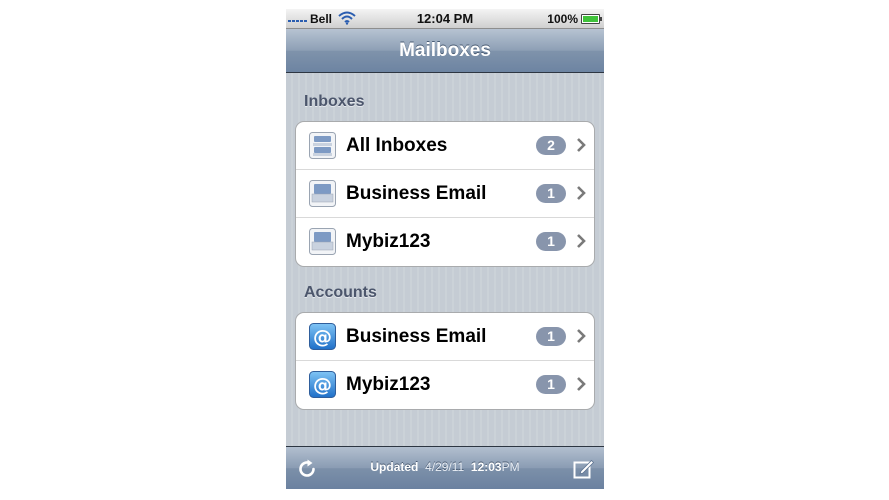 The height and width of the screenshot is (500, 889). I want to click on mailbox-label: All Inboxes, so click(397, 145).